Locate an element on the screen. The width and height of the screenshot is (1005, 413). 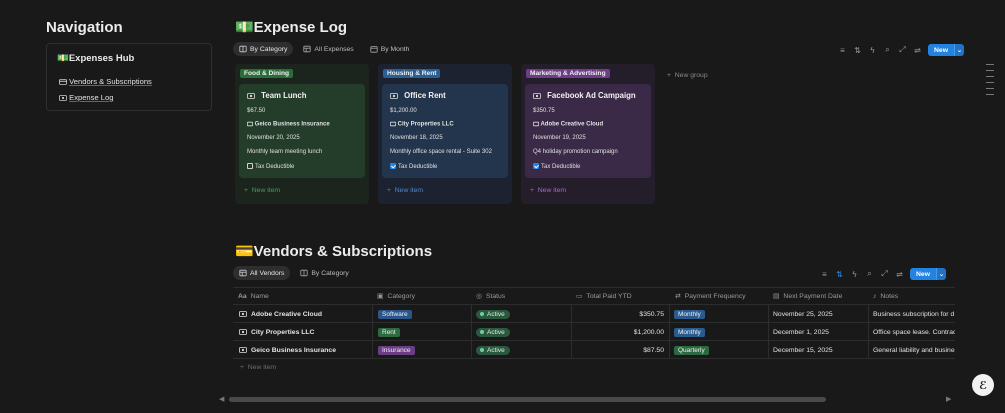
notes-icon: ♪ is located at coordinates (875, 296).